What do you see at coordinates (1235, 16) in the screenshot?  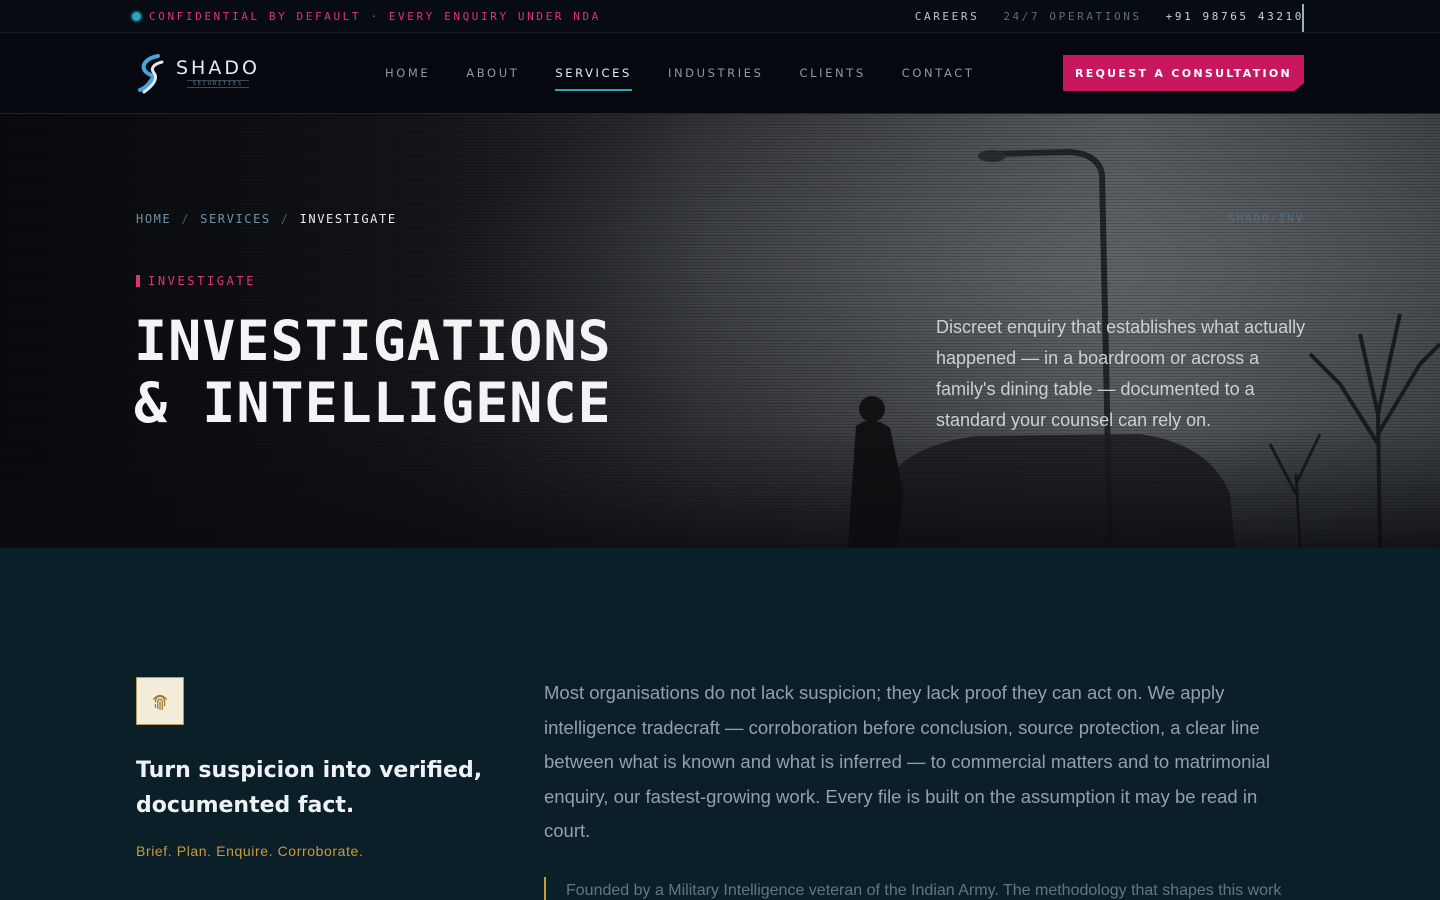 I see `phone-link: +91 98765 43210` at bounding box center [1235, 16].